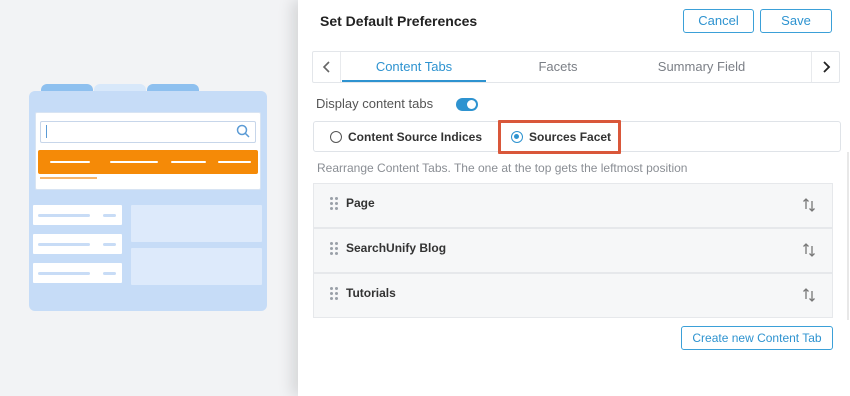 The width and height of the screenshot is (850, 396). What do you see at coordinates (371, 293) in the screenshot?
I see `list-item-label: Tutorials` at bounding box center [371, 293].